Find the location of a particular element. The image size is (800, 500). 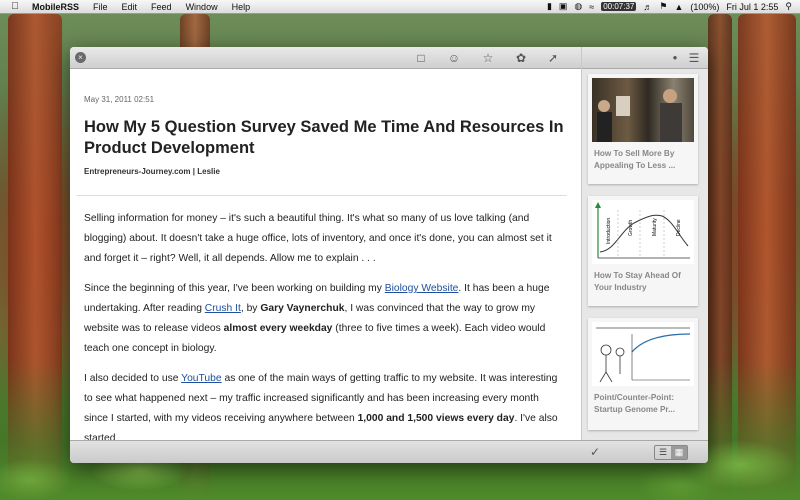

feed-icon: ✿ is located at coordinates (521, 58).